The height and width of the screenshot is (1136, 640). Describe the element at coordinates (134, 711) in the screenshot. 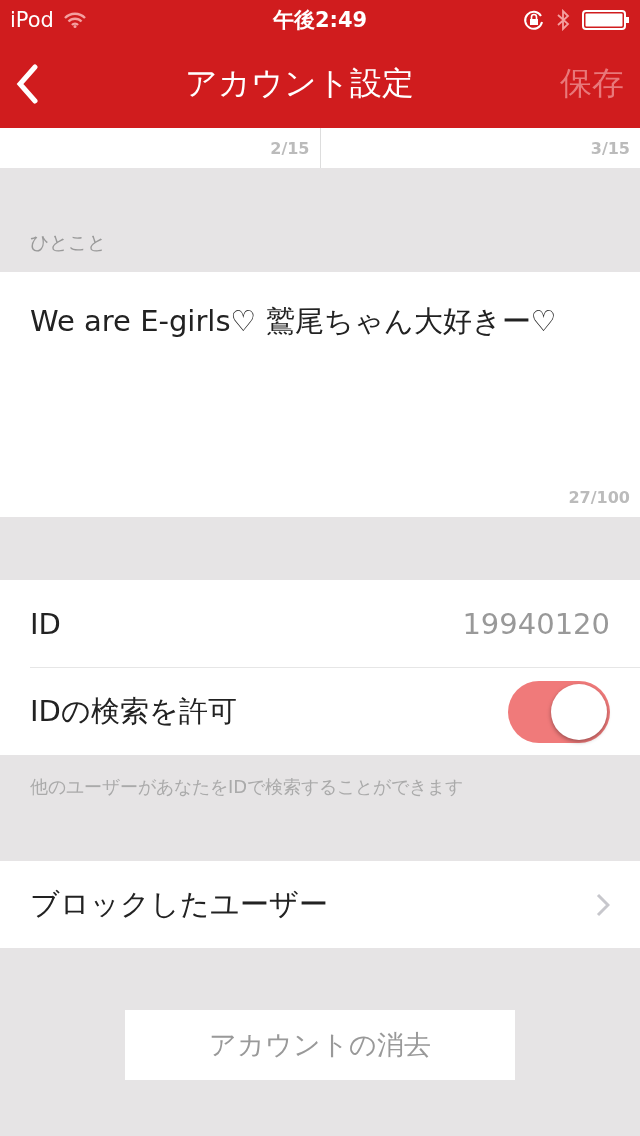

I see `setting-label: IDの検索を許可` at that location.